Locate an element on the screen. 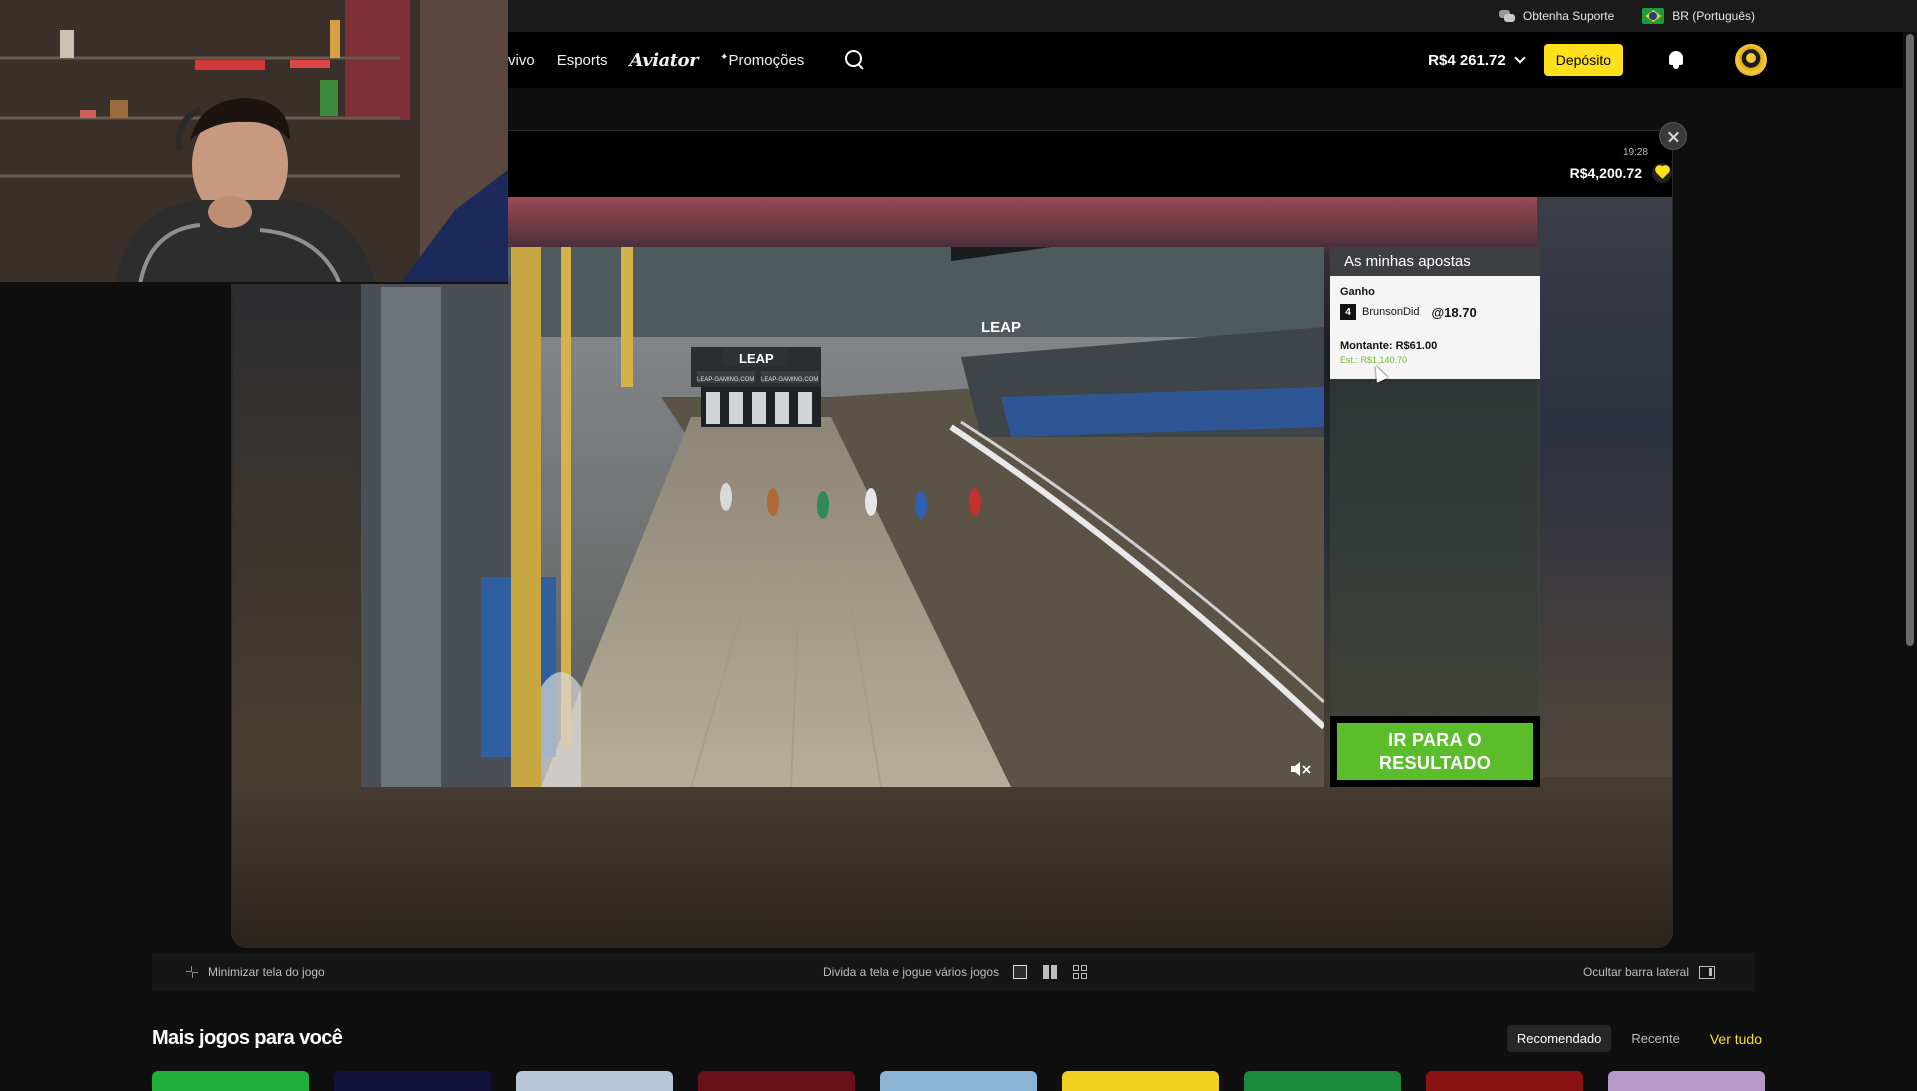 This screenshot has width=1917, height=1091. game-clock: 19:28 is located at coordinates (1635, 152).